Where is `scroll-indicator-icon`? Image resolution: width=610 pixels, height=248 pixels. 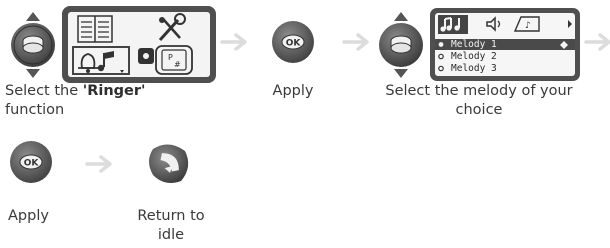
scroll-indicator-icon is located at coordinates (564, 45).